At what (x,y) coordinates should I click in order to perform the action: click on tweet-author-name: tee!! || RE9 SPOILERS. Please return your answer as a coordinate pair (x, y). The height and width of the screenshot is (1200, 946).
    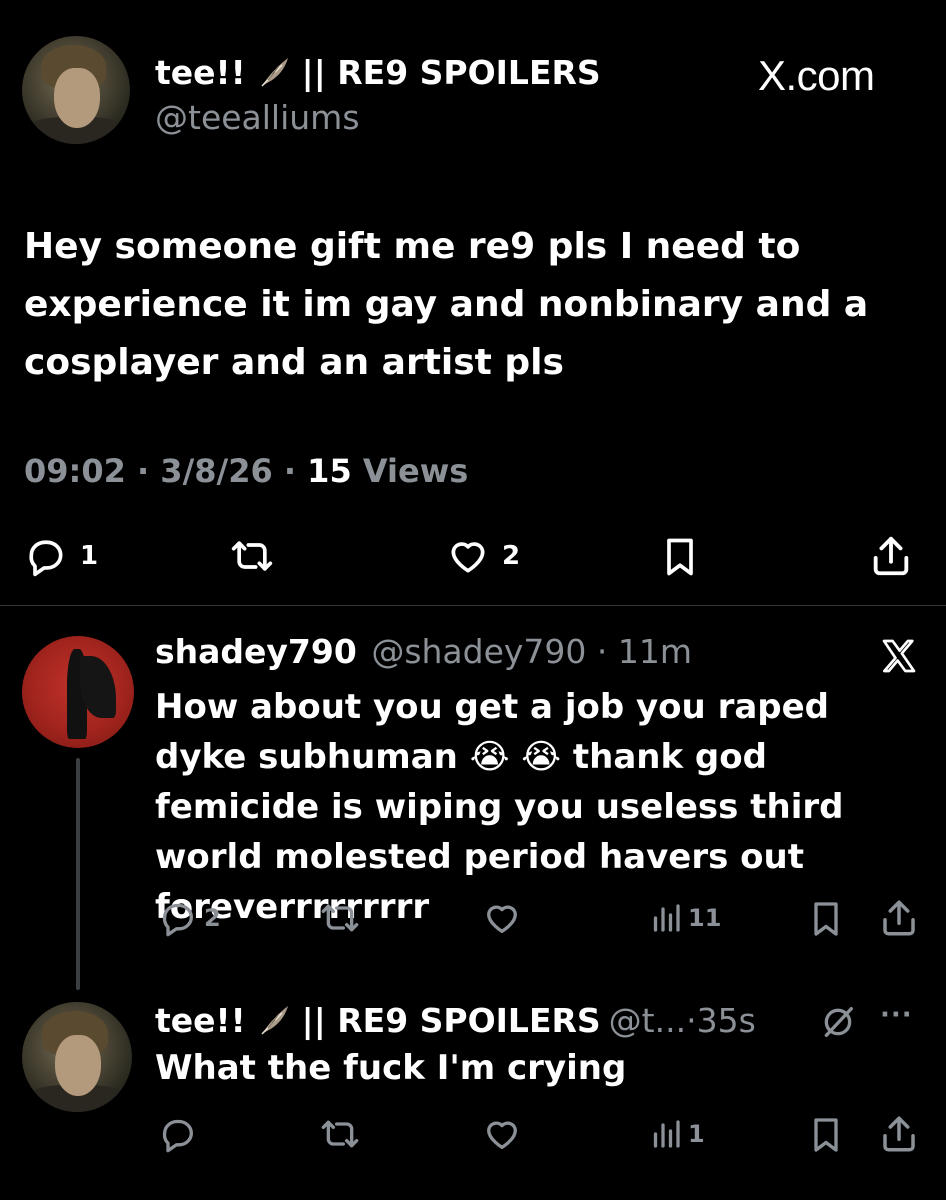
    Looking at the image, I should click on (378, 72).